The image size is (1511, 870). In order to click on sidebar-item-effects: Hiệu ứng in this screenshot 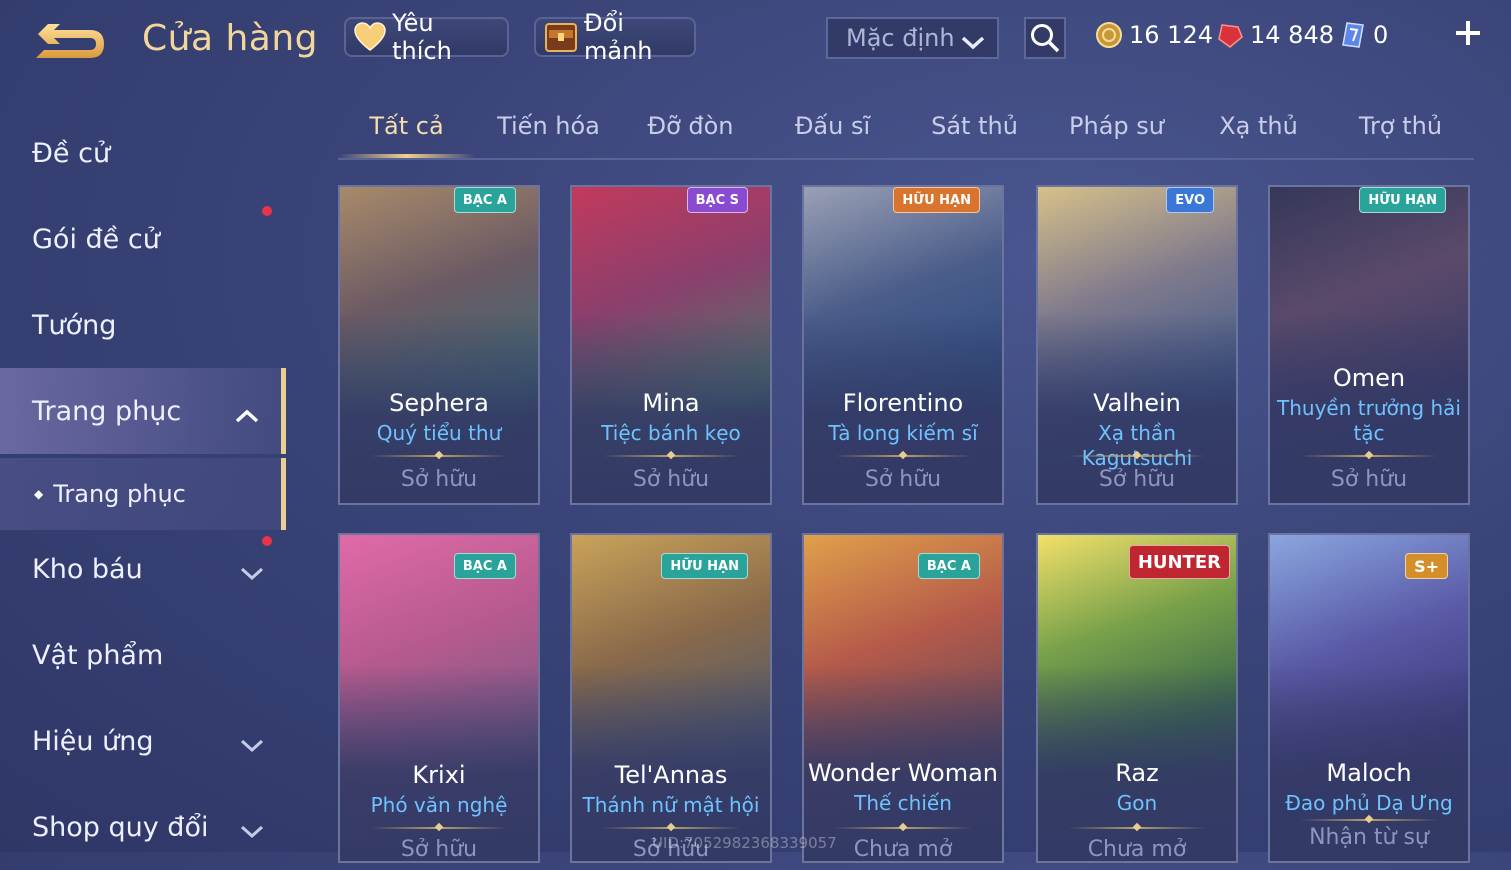, I will do `click(143, 741)`.